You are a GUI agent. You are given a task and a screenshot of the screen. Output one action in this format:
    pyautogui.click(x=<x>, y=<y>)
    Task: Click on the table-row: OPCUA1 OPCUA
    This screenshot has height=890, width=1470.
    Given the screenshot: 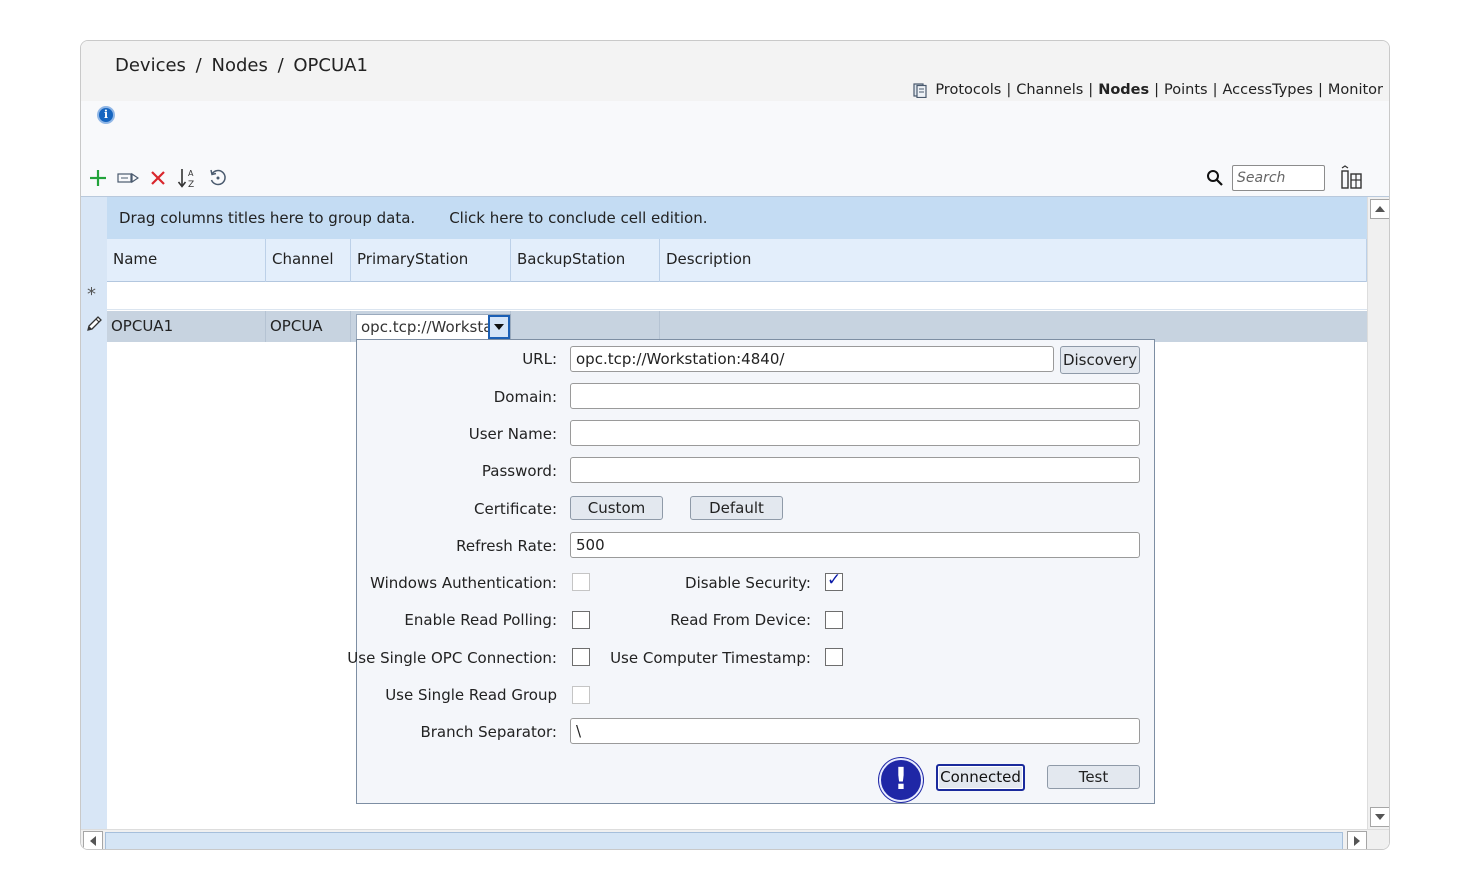 What is the action you would take?
    pyautogui.click(x=737, y=326)
    